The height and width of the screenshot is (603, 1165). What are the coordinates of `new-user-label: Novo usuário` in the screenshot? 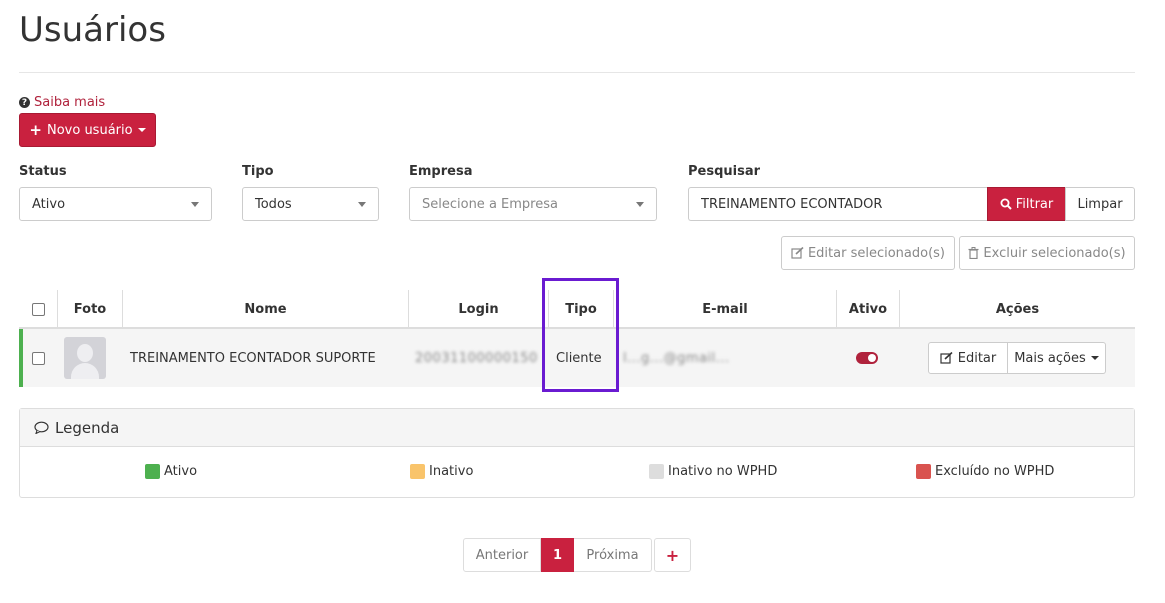 It's located at (89, 130).